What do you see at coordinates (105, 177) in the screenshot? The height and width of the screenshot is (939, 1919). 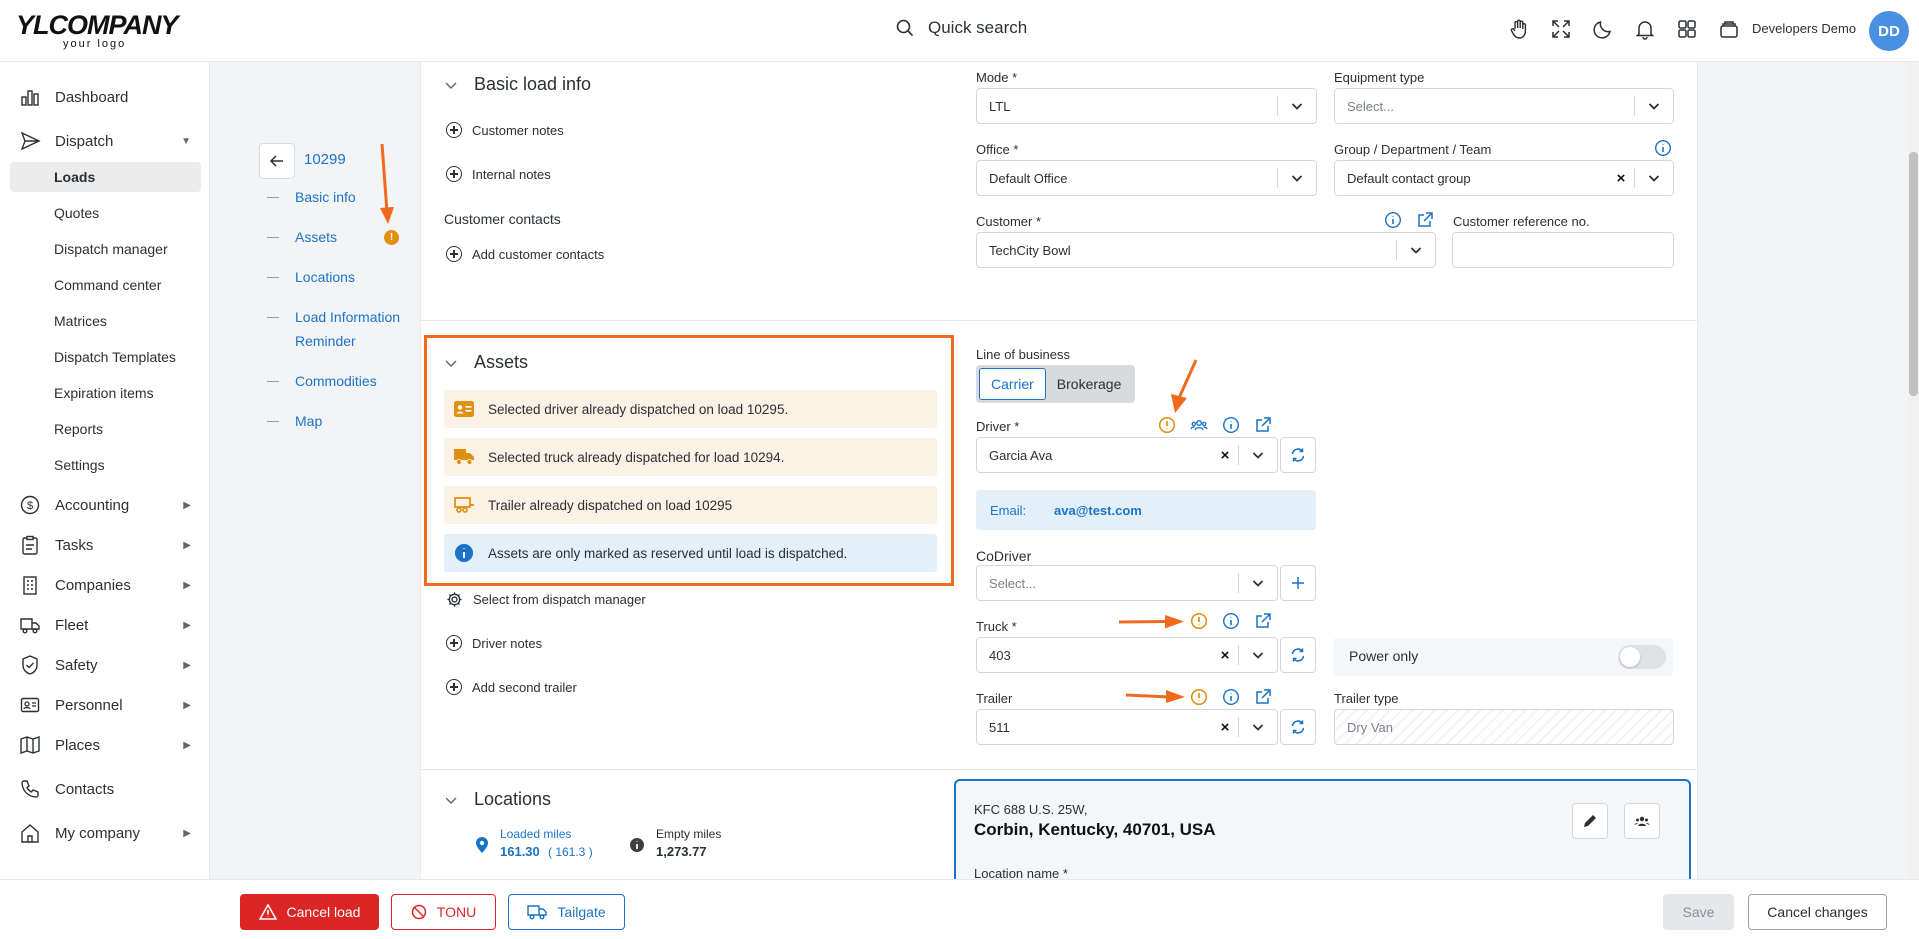 I see `sidebar-sub-loads: Loads` at bounding box center [105, 177].